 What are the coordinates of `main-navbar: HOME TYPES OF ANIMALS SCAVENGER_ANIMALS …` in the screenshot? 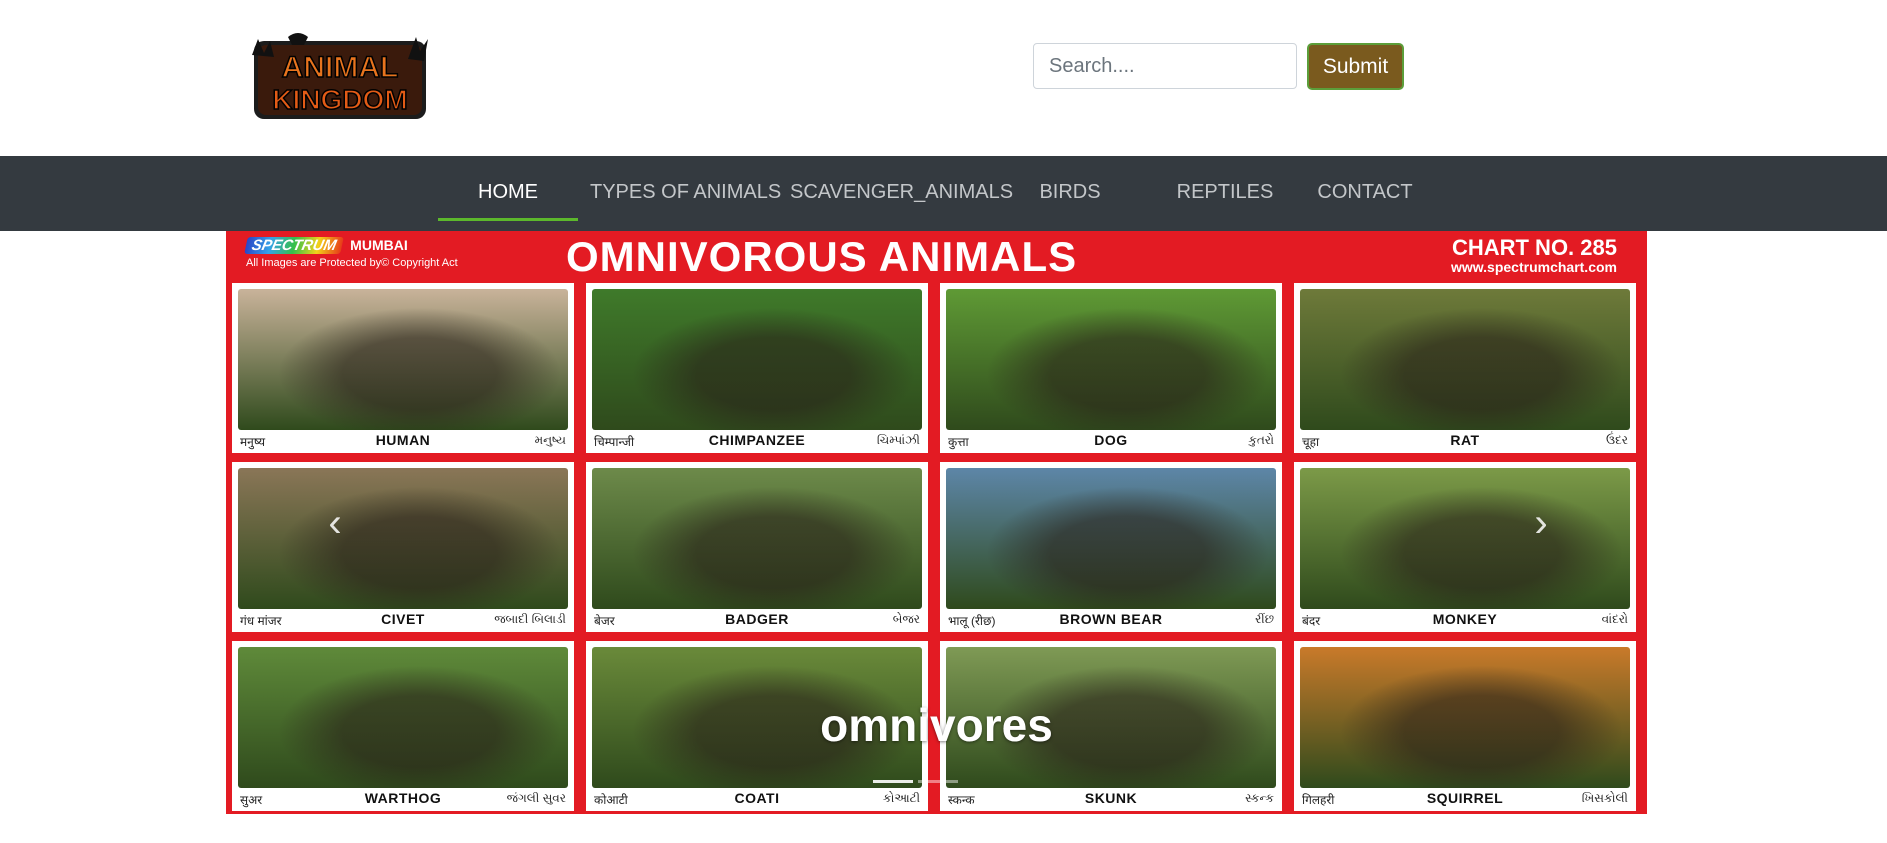 It's located at (943, 193).